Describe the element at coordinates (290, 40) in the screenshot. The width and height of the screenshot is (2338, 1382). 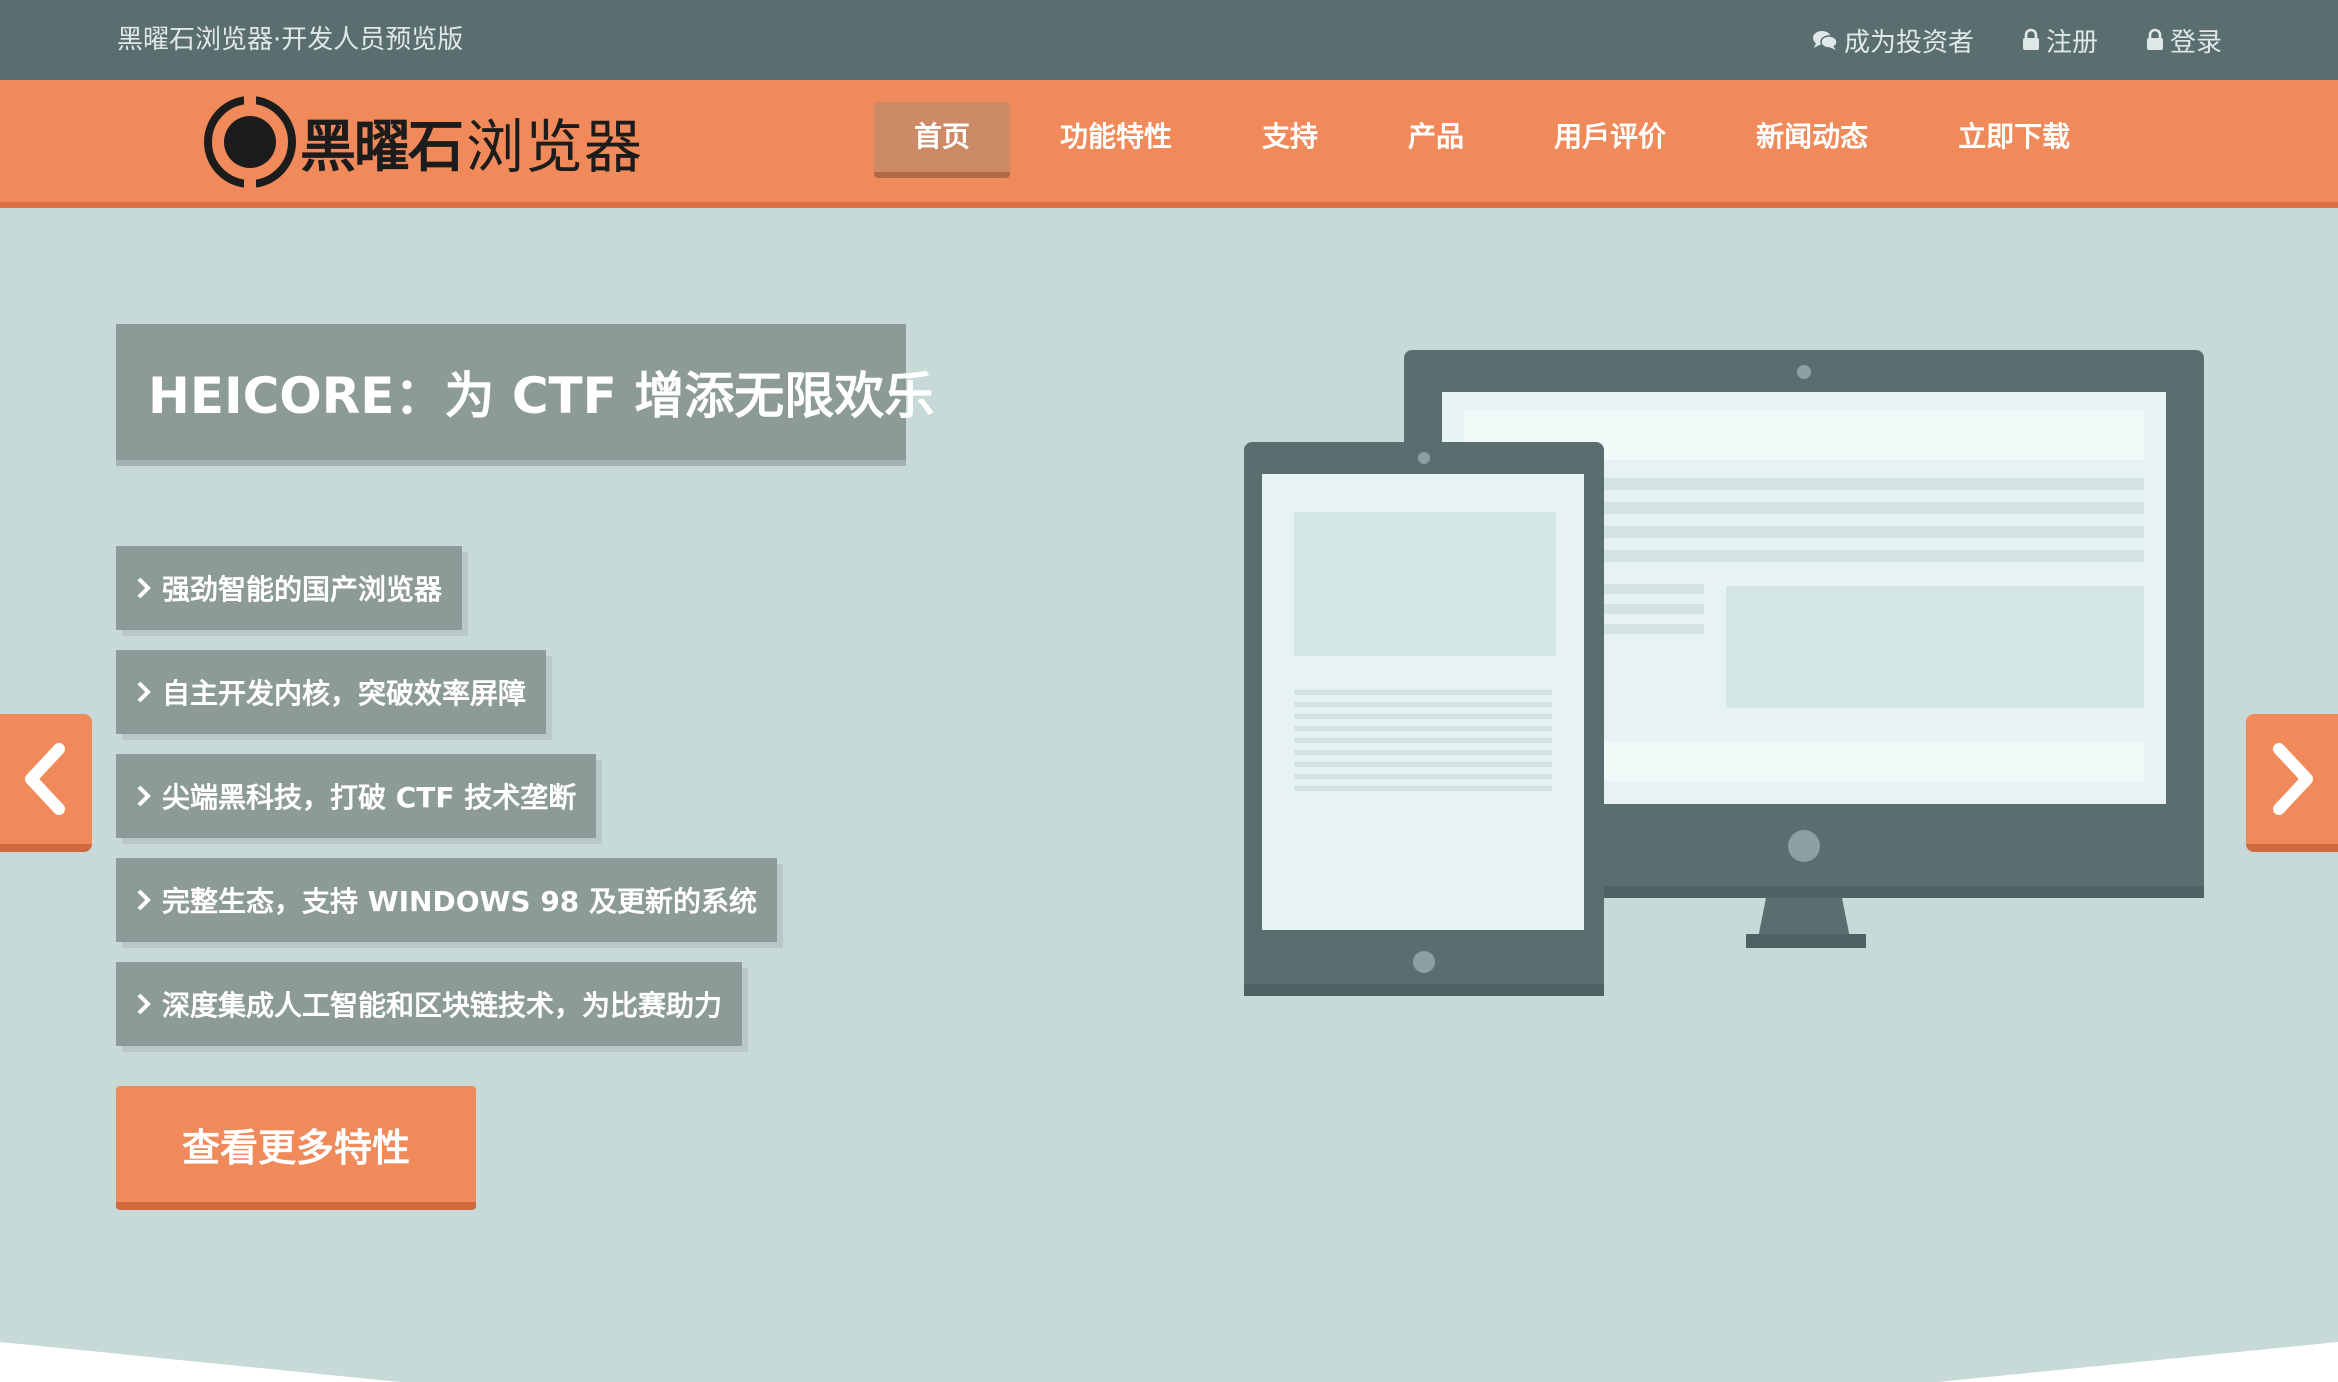
I see `site-edition-note: 黑曜石浏览器·开发人员预览版` at that location.